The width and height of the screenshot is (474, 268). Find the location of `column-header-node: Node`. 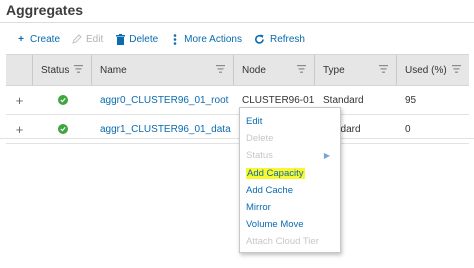

column-header-node: Node is located at coordinates (274, 70).